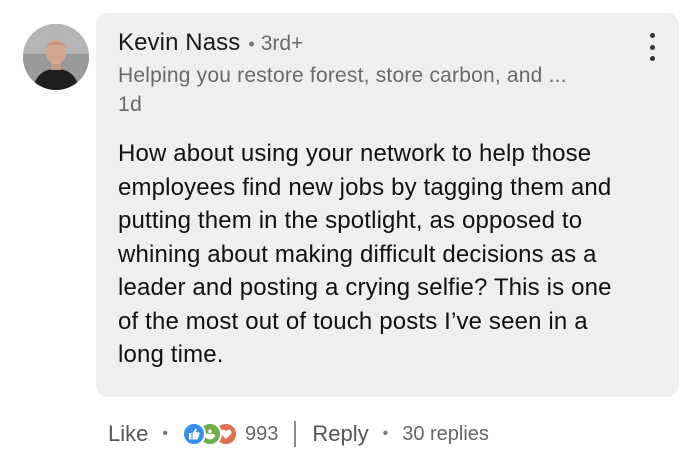 The image size is (700, 463). What do you see at coordinates (282, 43) in the screenshot?
I see `connection-degree: 3rd+` at bounding box center [282, 43].